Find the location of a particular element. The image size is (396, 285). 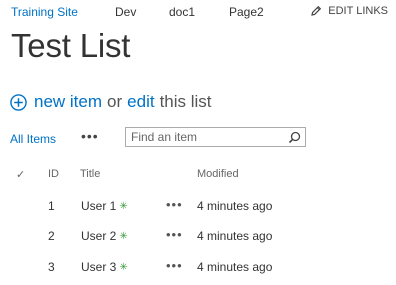

table-row: 3 User 3 ✳ ••• 4 minutes ago is located at coordinates (198, 270).